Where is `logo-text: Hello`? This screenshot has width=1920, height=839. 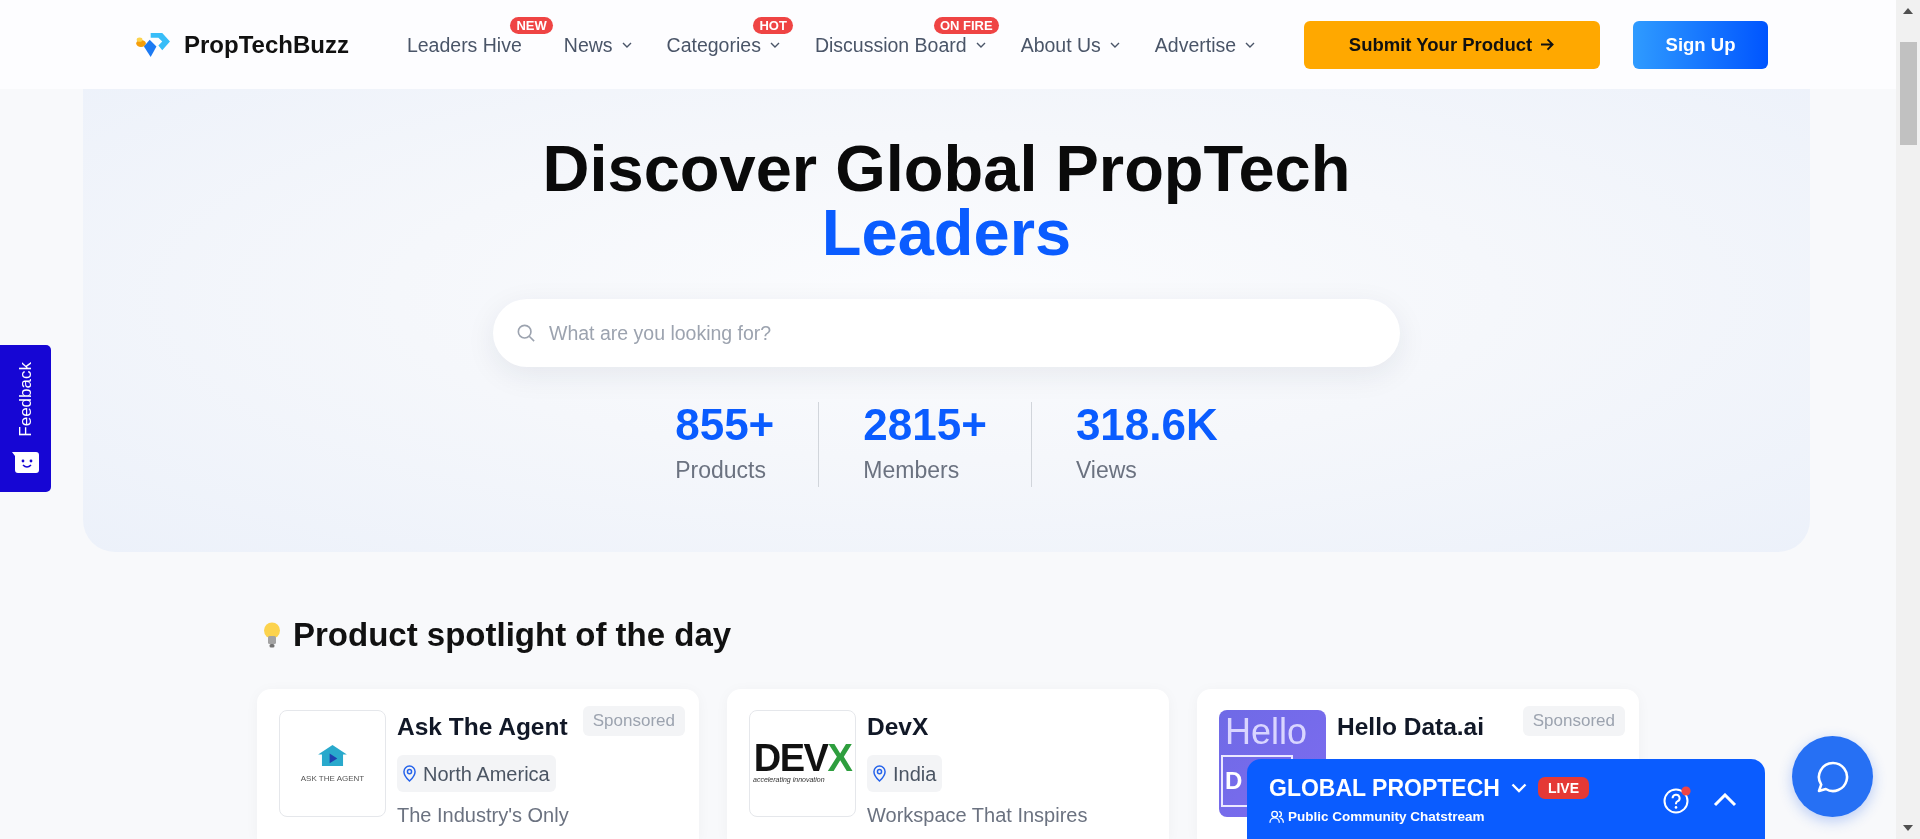 logo-text: Hello is located at coordinates (1266, 732).